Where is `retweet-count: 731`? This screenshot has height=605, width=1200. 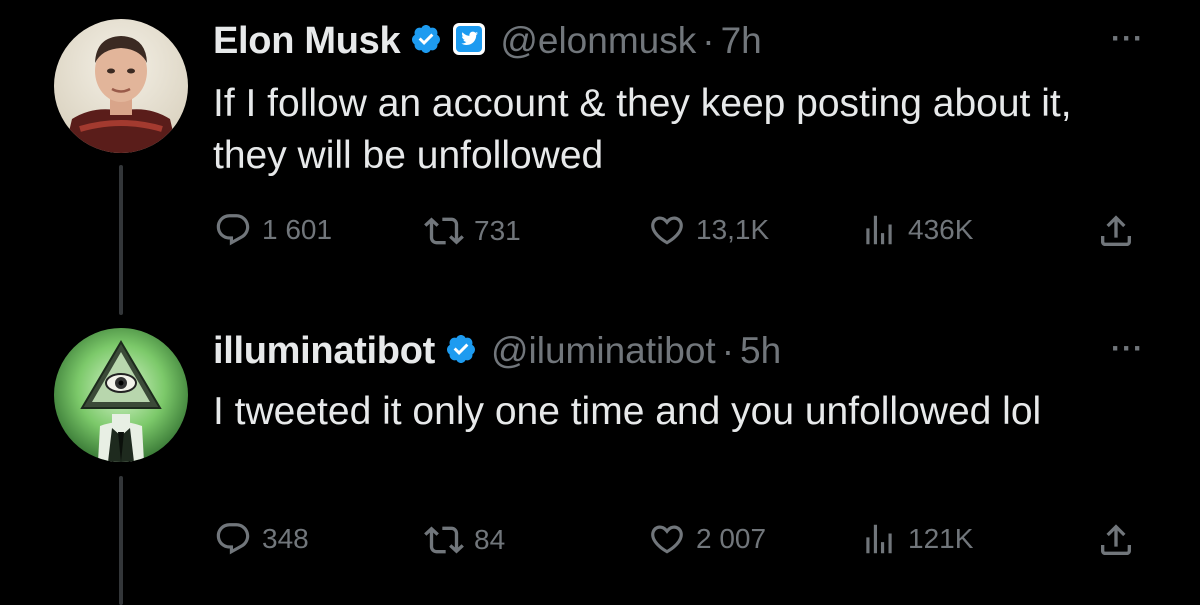
retweet-count: 731 is located at coordinates (497, 230).